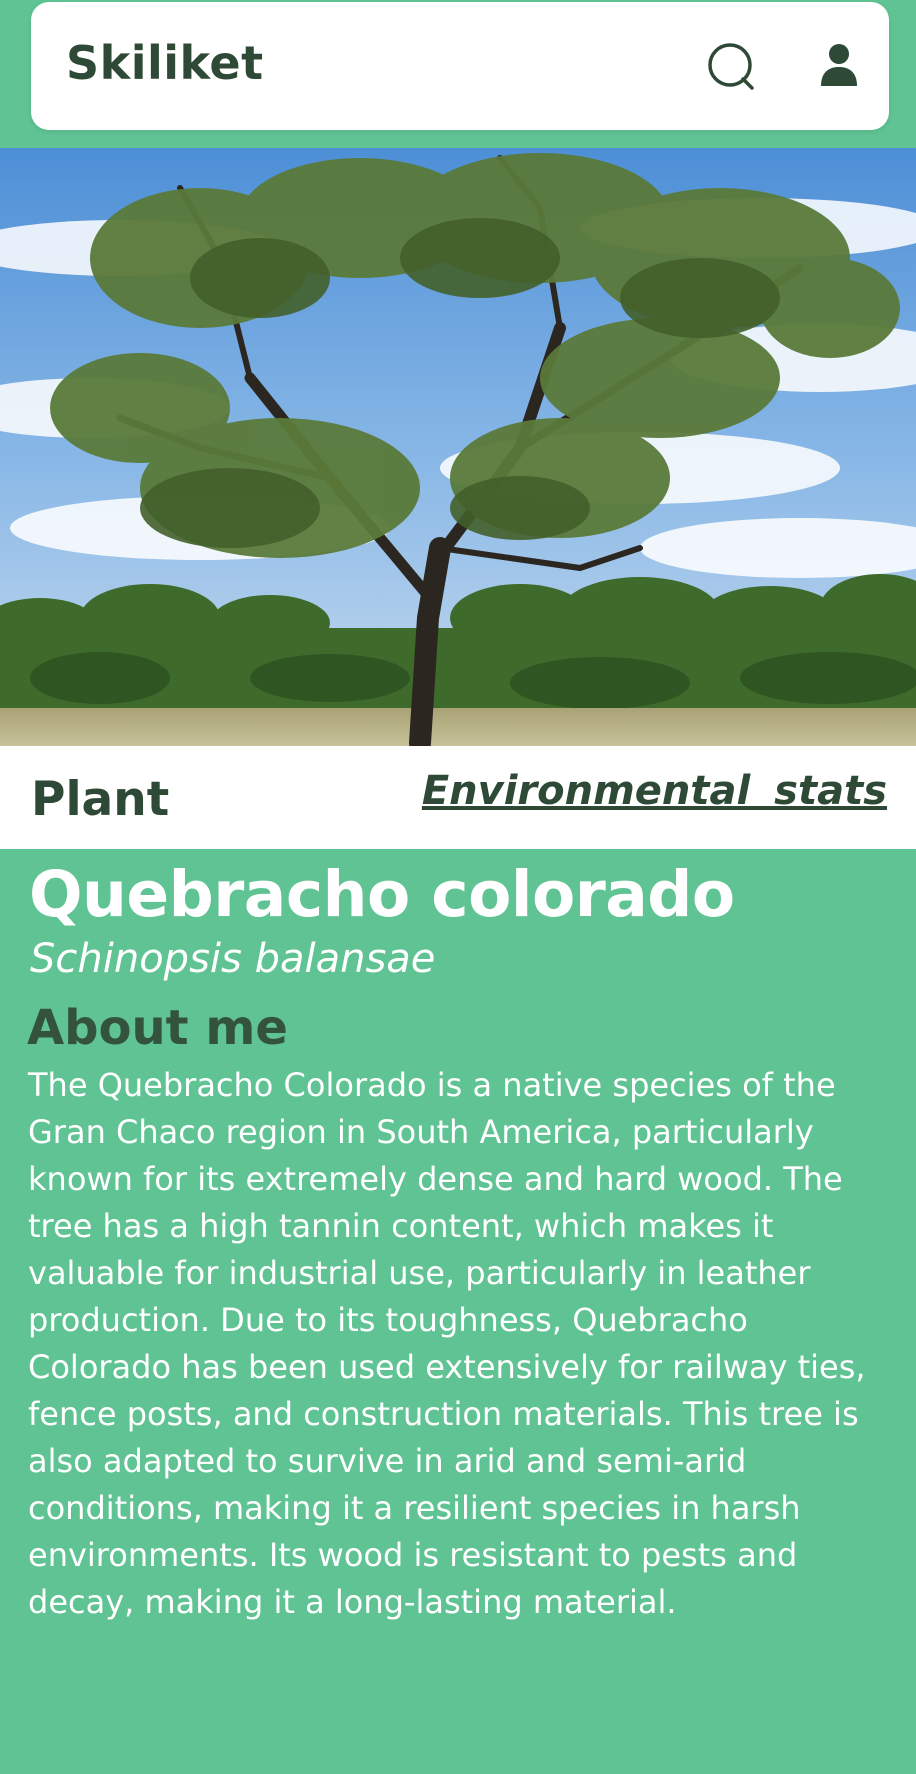 The width and height of the screenshot is (916, 1774). I want to click on app-header: Skiliket, so click(460, 66).